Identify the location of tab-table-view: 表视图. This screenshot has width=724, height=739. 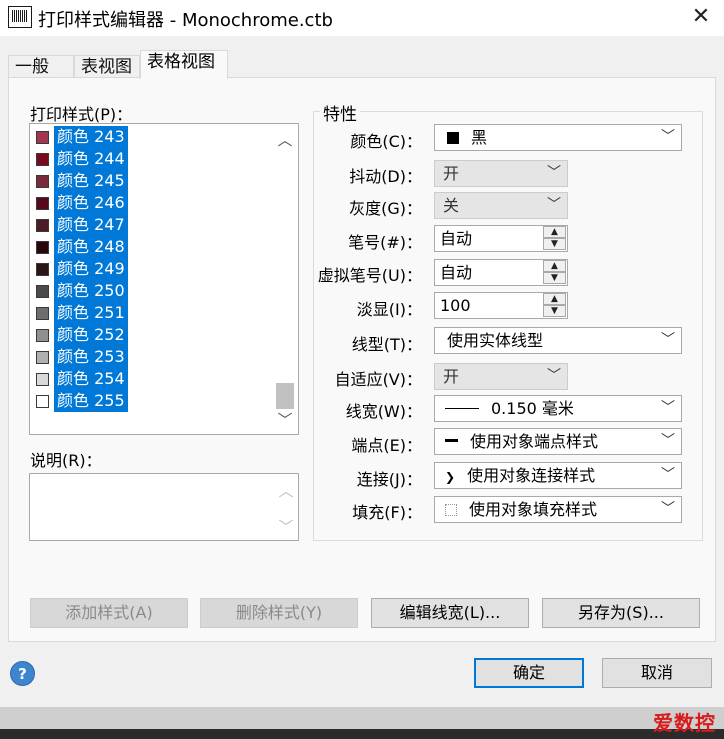
(107, 66).